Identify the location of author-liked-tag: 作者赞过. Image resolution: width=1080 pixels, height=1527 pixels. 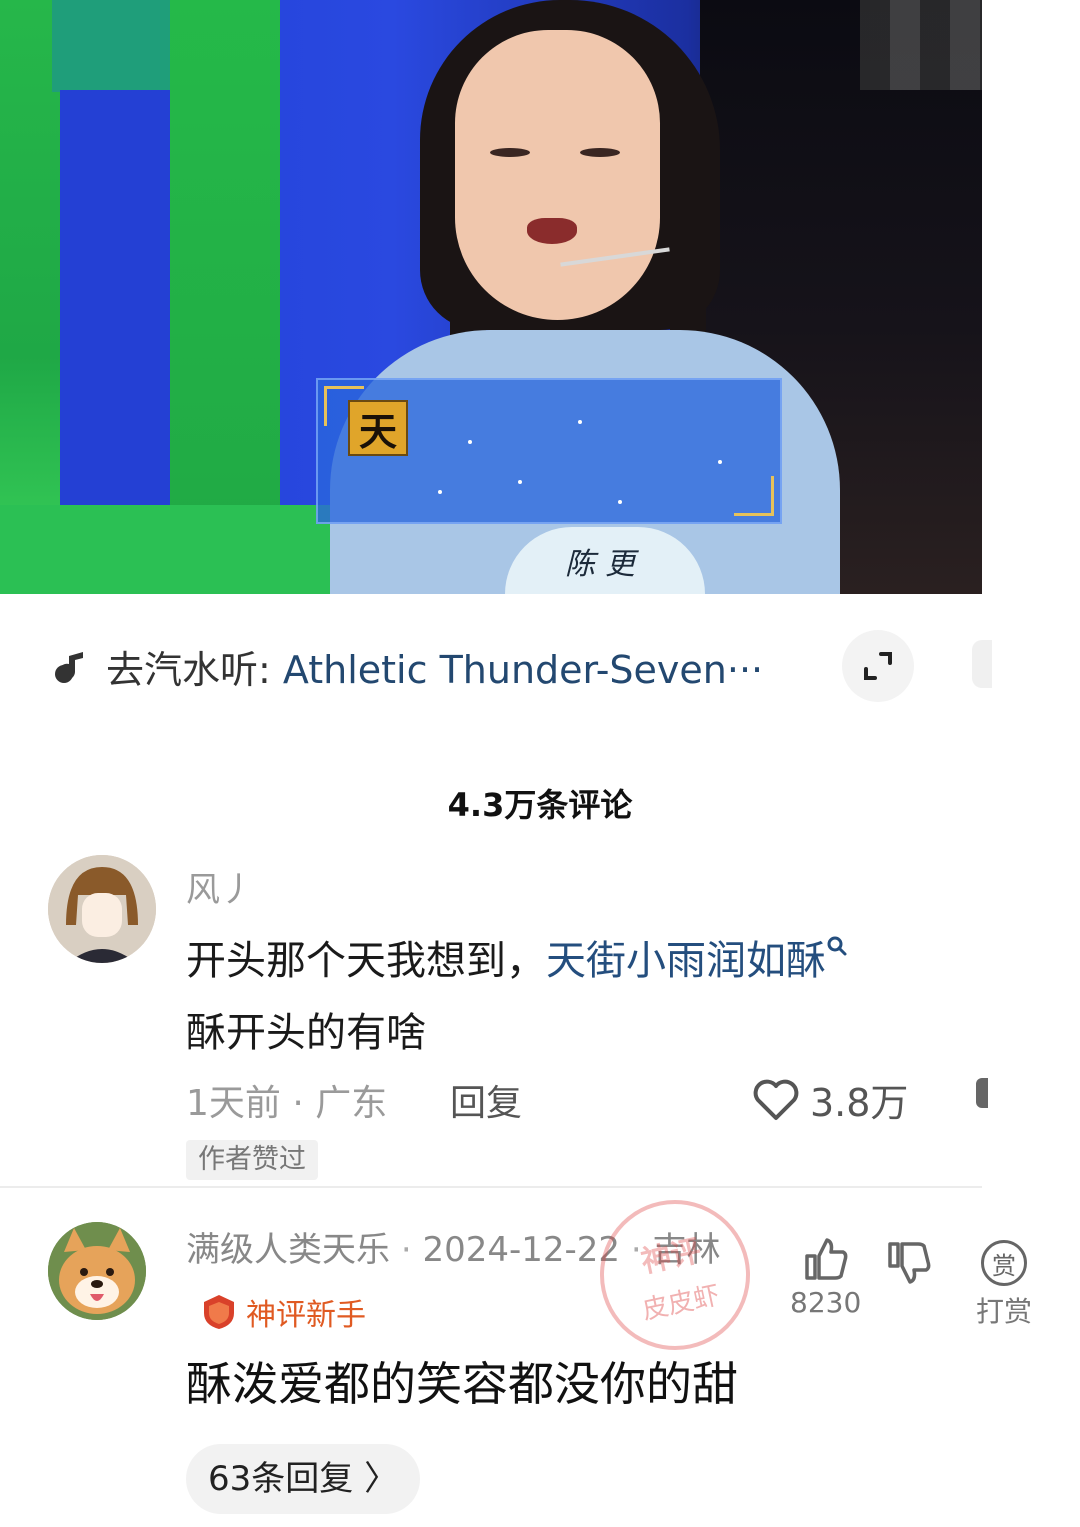
(252, 1160).